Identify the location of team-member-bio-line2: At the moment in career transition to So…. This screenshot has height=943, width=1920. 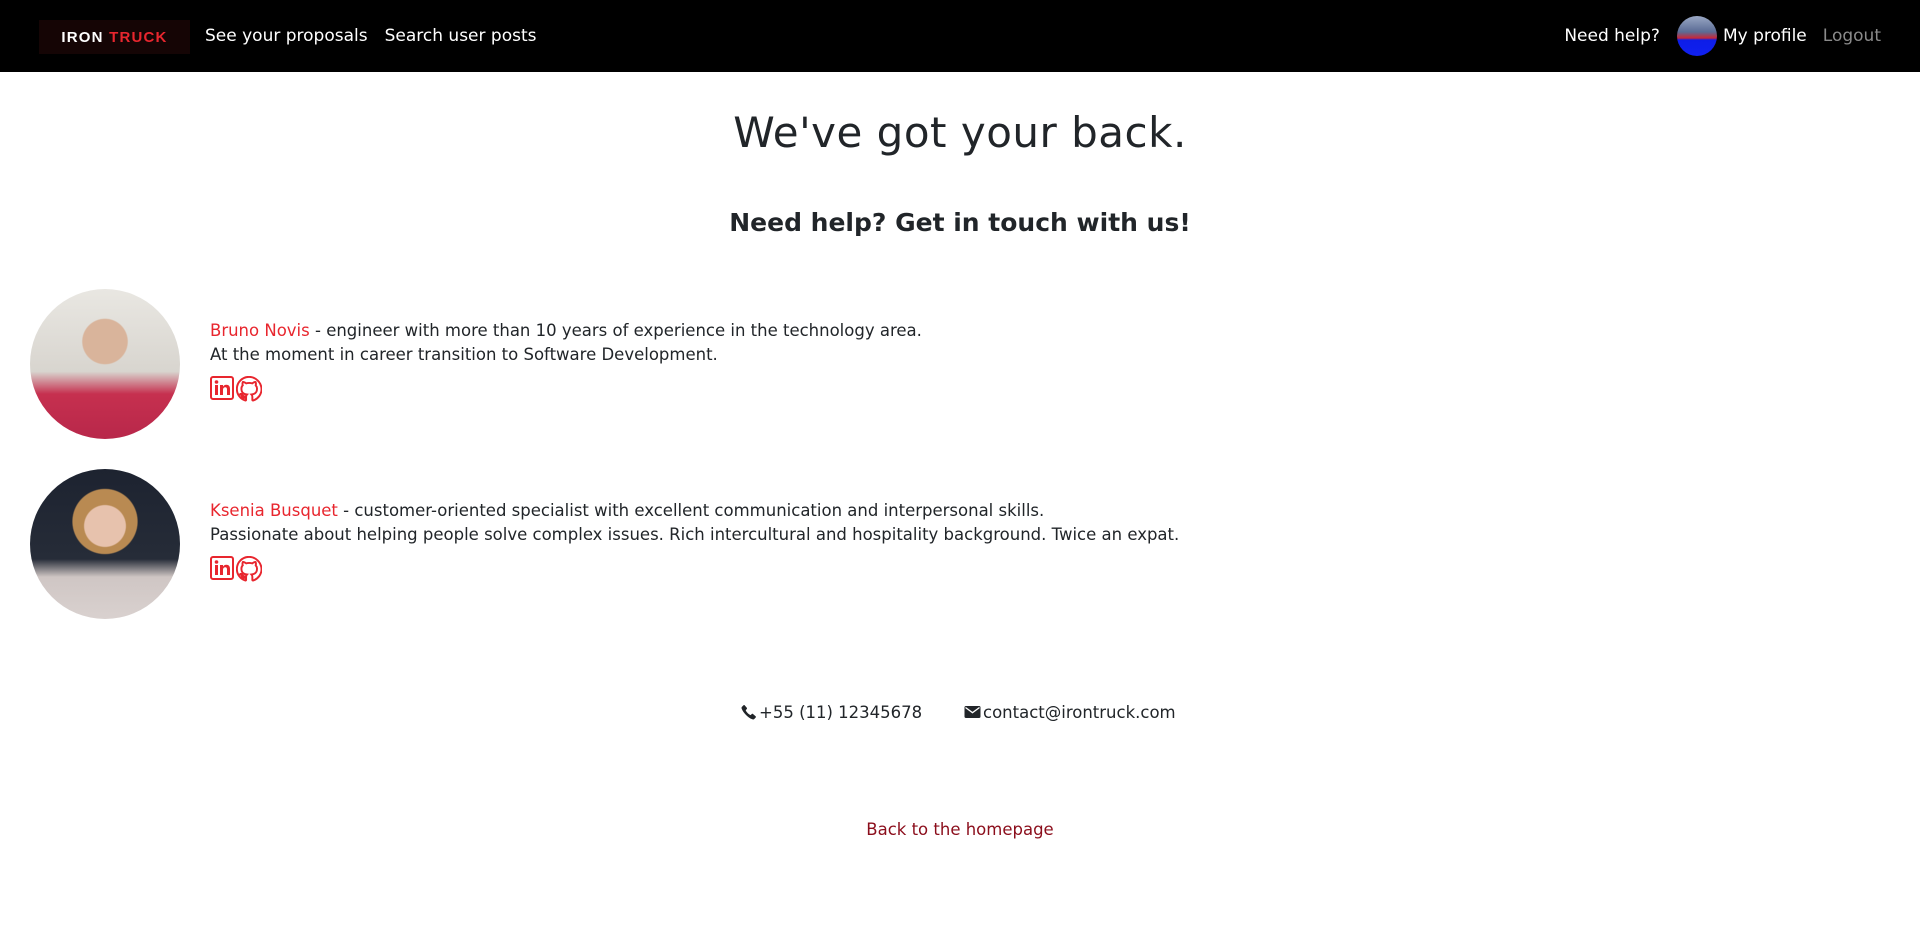
(464, 354).